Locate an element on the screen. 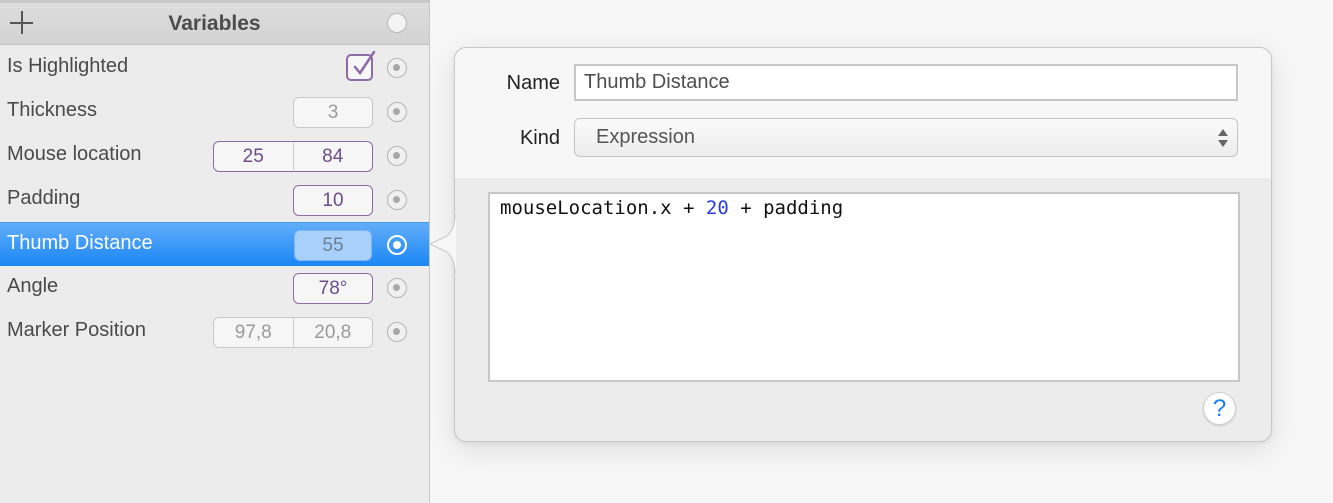  kind-label: Kind is located at coordinates (539, 138).